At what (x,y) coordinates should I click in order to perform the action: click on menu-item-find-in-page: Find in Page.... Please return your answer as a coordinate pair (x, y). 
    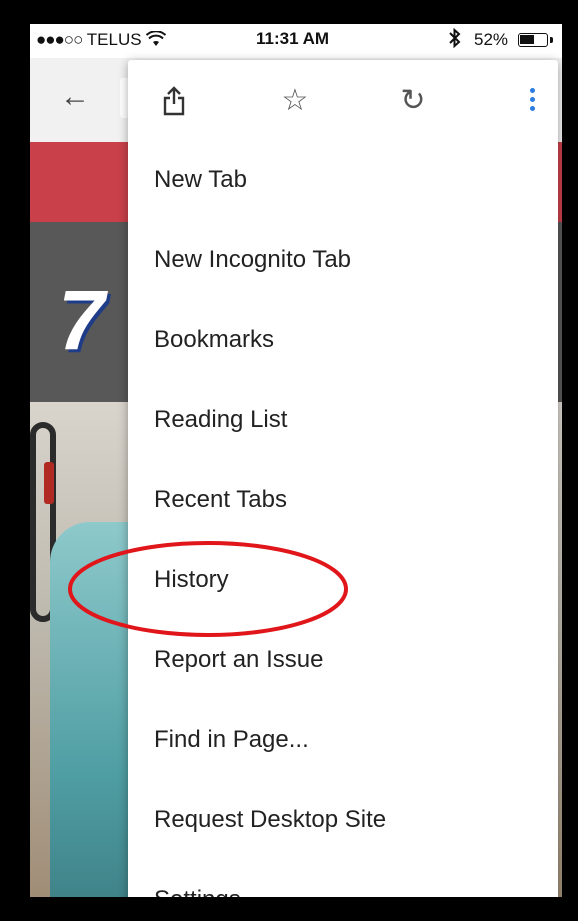
    Looking at the image, I should click on (343, 740).